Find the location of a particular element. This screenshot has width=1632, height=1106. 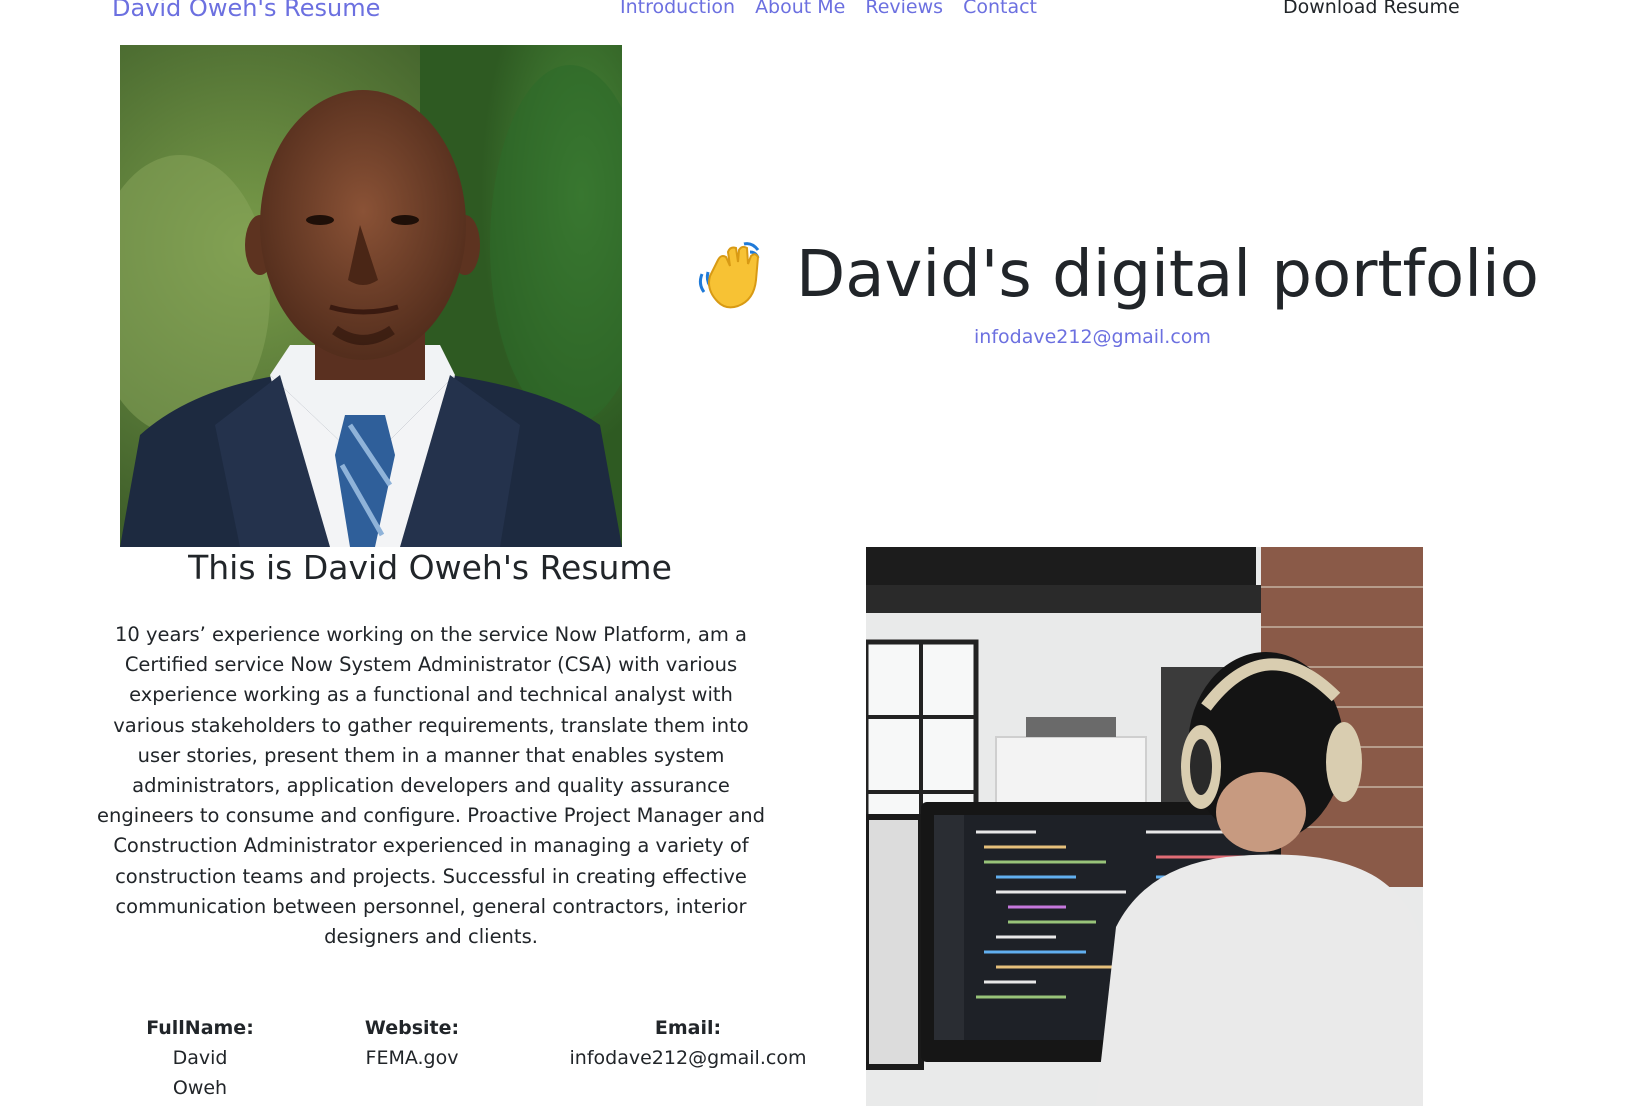

nav-link-introduction: Introduction is located at coordinates (677, 9).